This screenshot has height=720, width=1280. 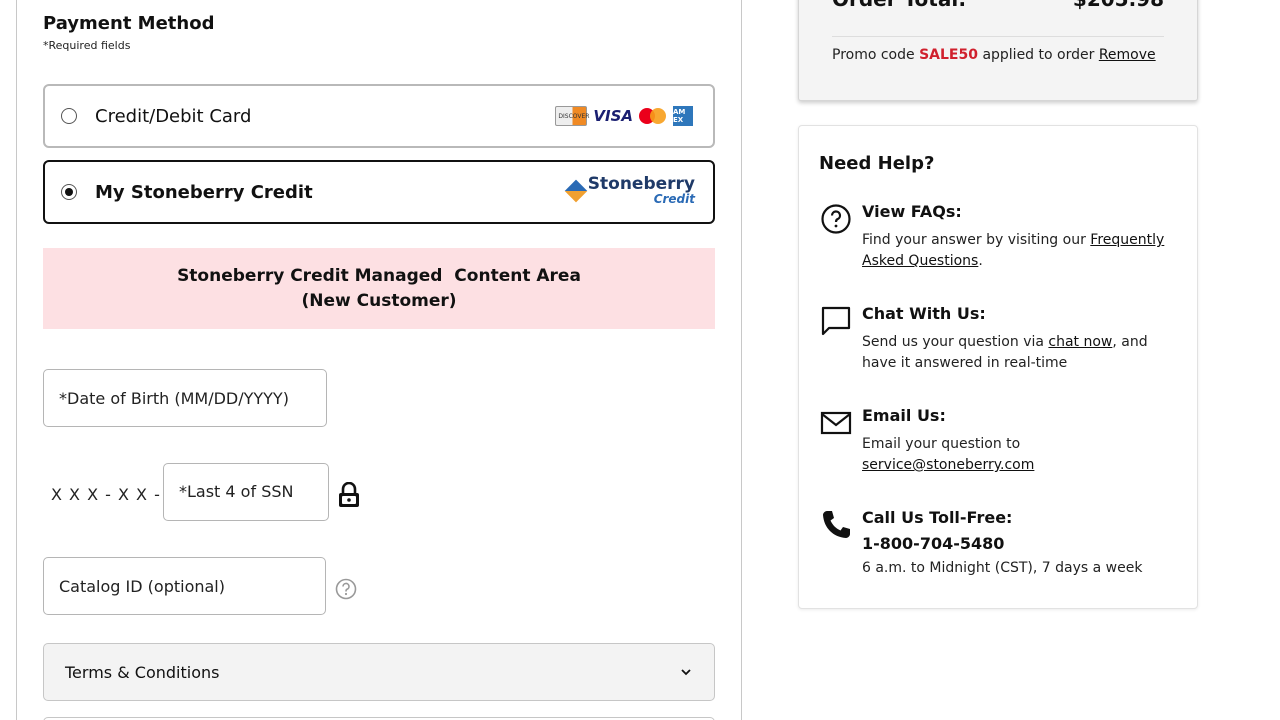 I want to click on chevron-down-icon, so click(x=686, y=672).